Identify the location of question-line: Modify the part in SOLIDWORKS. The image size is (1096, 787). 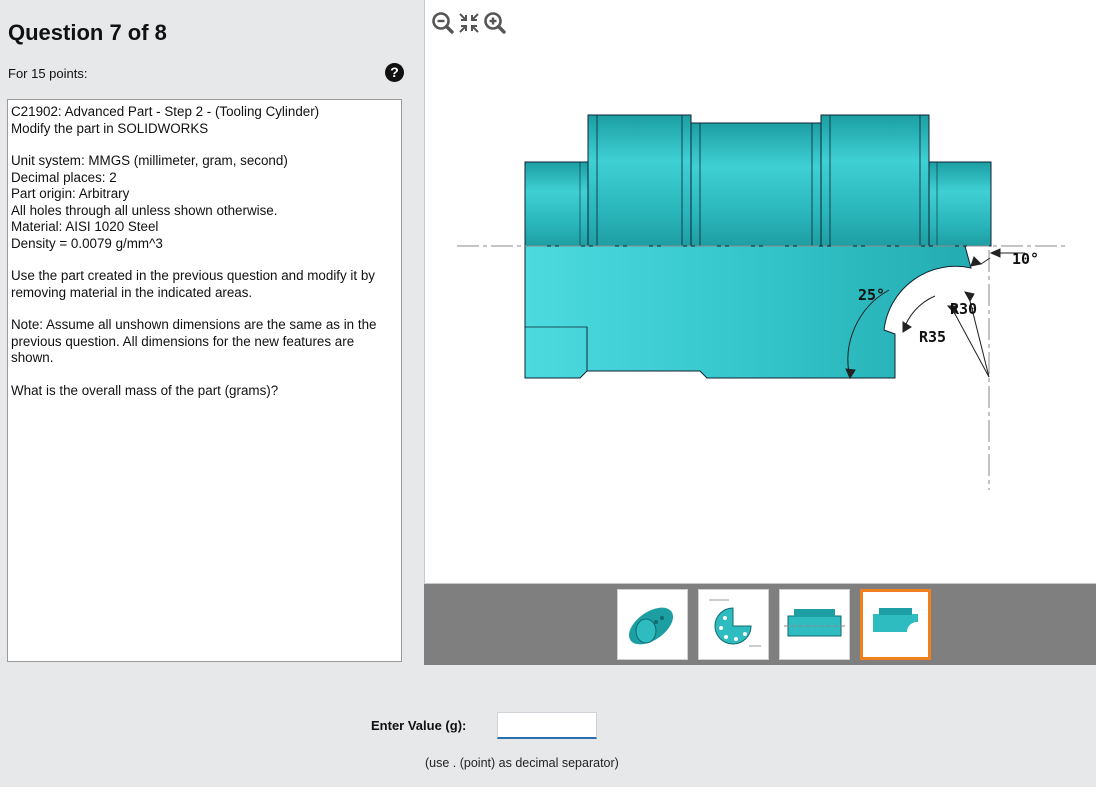
(110, 128).